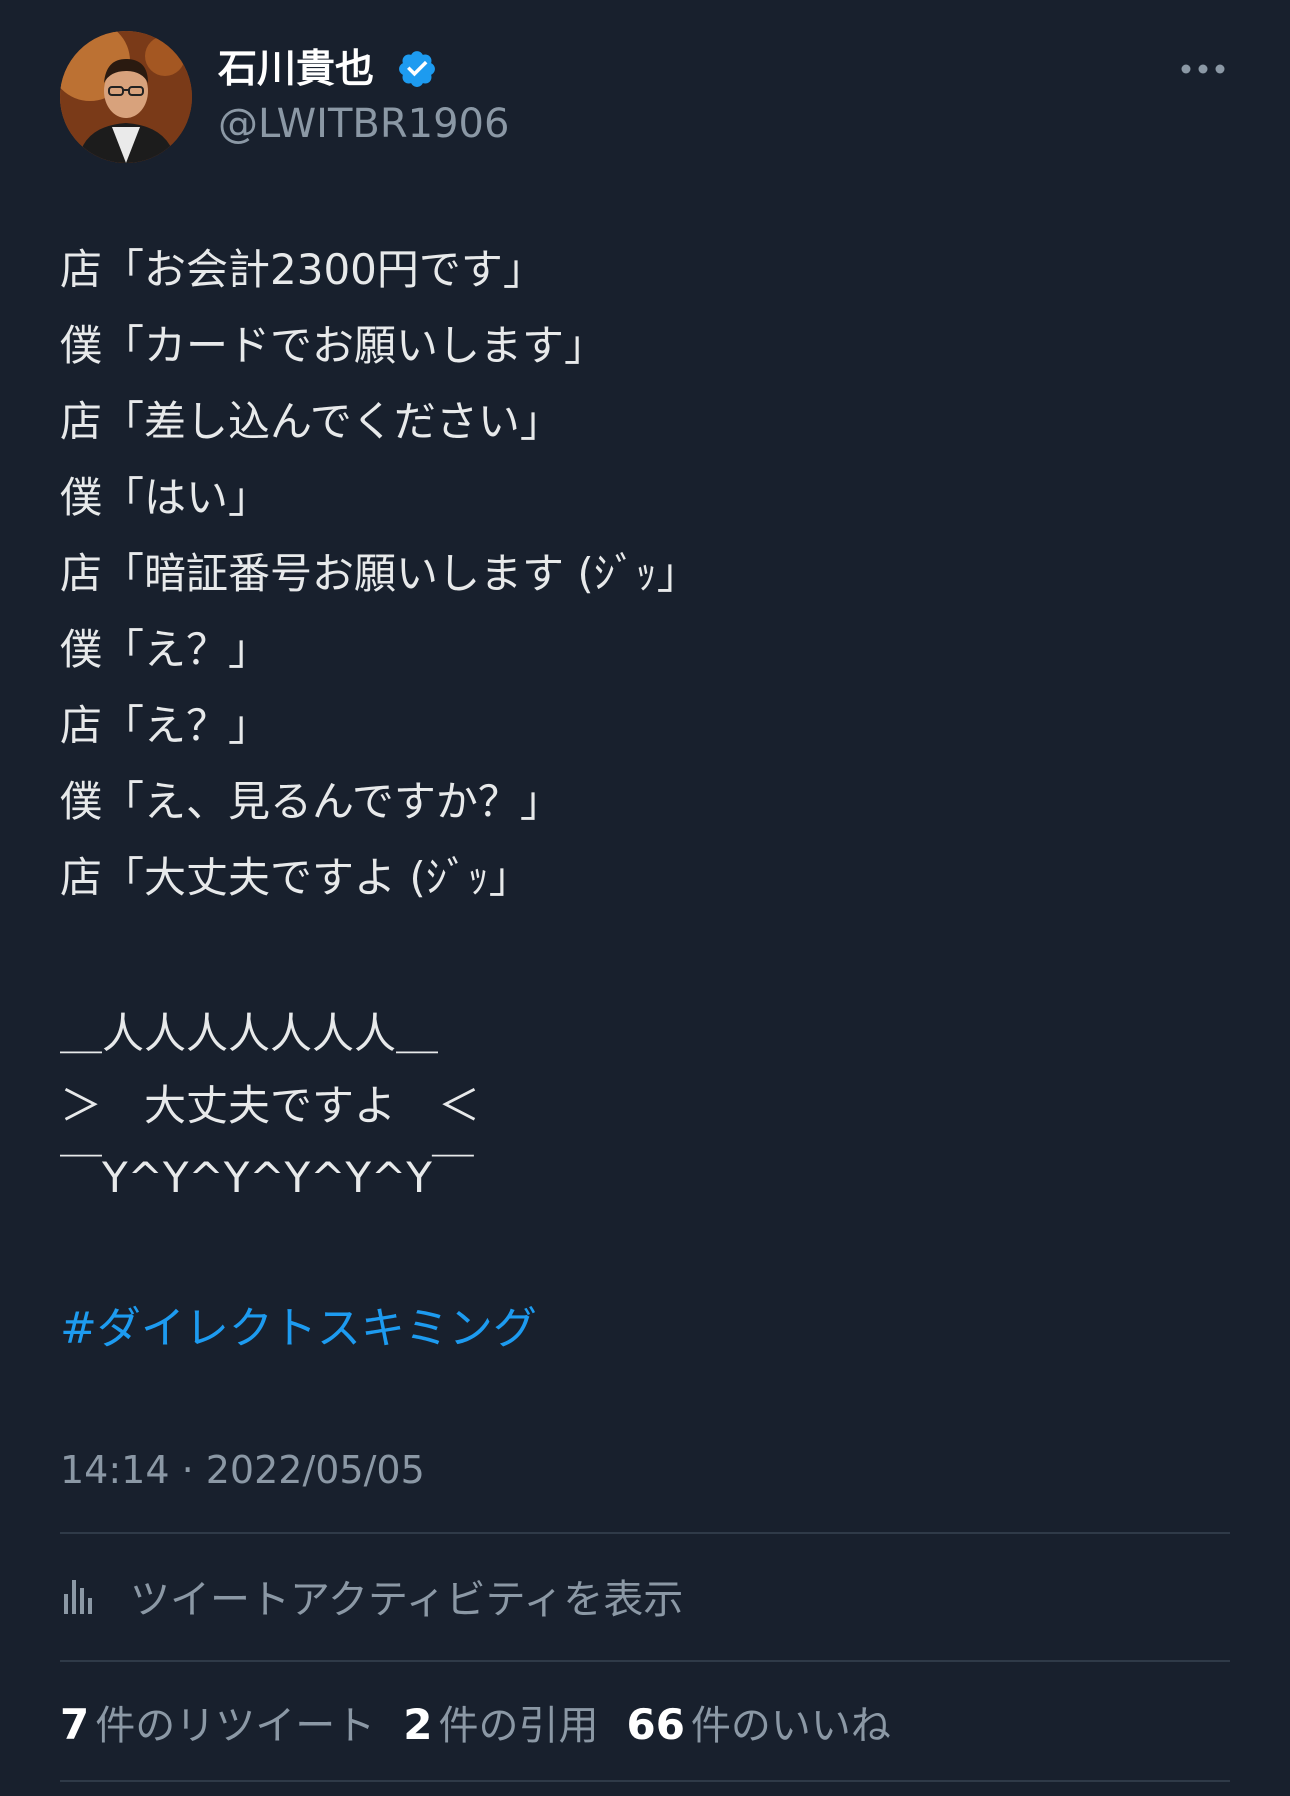 Image resolution: width=1290 pixels, height=1796 pixels. I want to click on more-options-icon, so click(1203, 69).